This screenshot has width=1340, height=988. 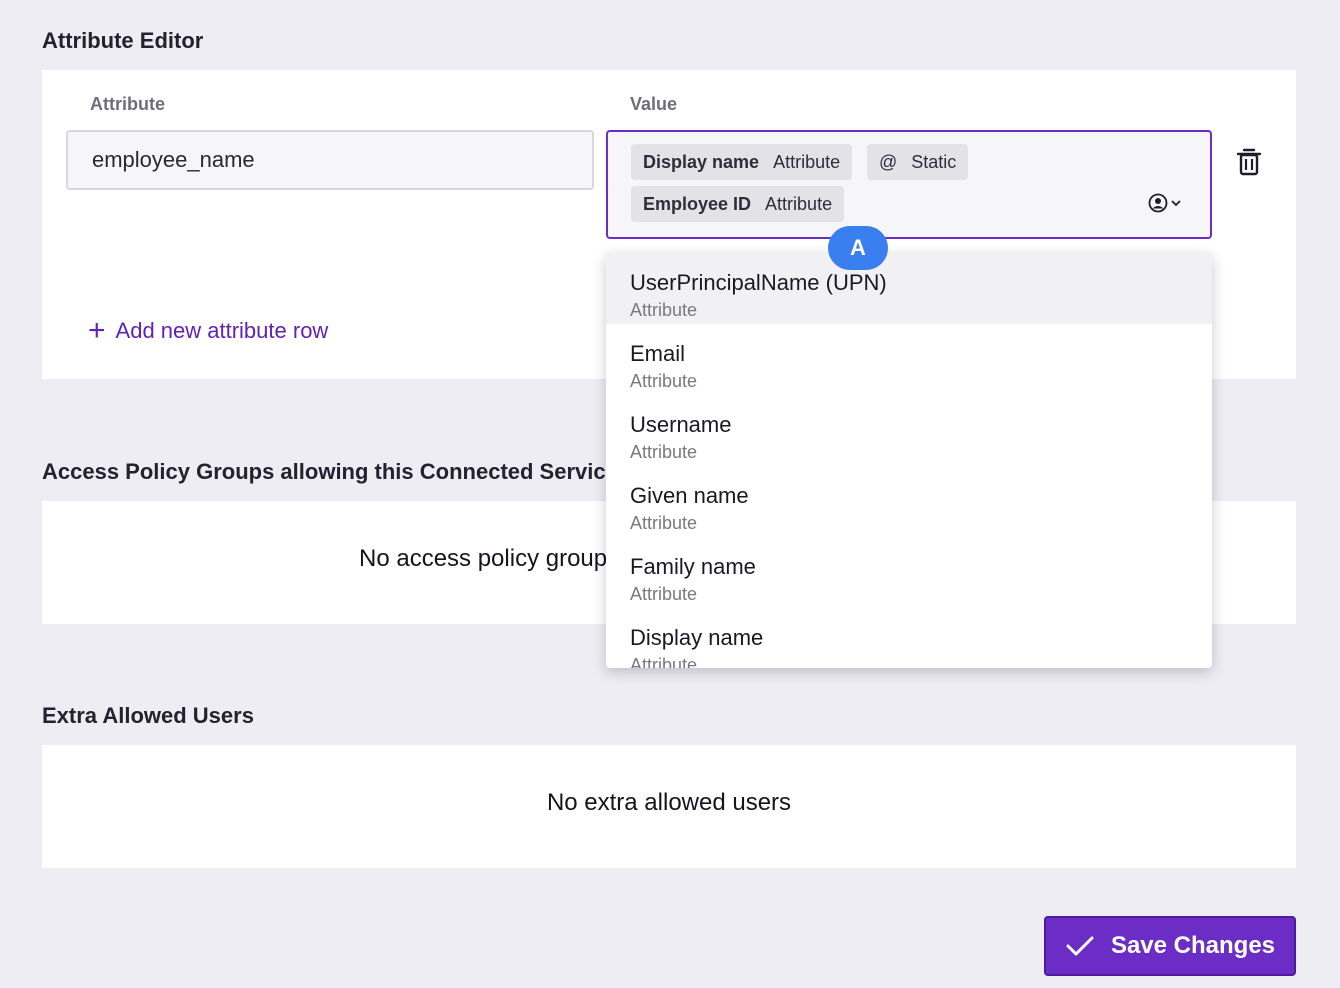 What do you see at coordinates (1080, 946) in the screenshot?
I see `checkmark-icon` at bounding box center [1080, 946].